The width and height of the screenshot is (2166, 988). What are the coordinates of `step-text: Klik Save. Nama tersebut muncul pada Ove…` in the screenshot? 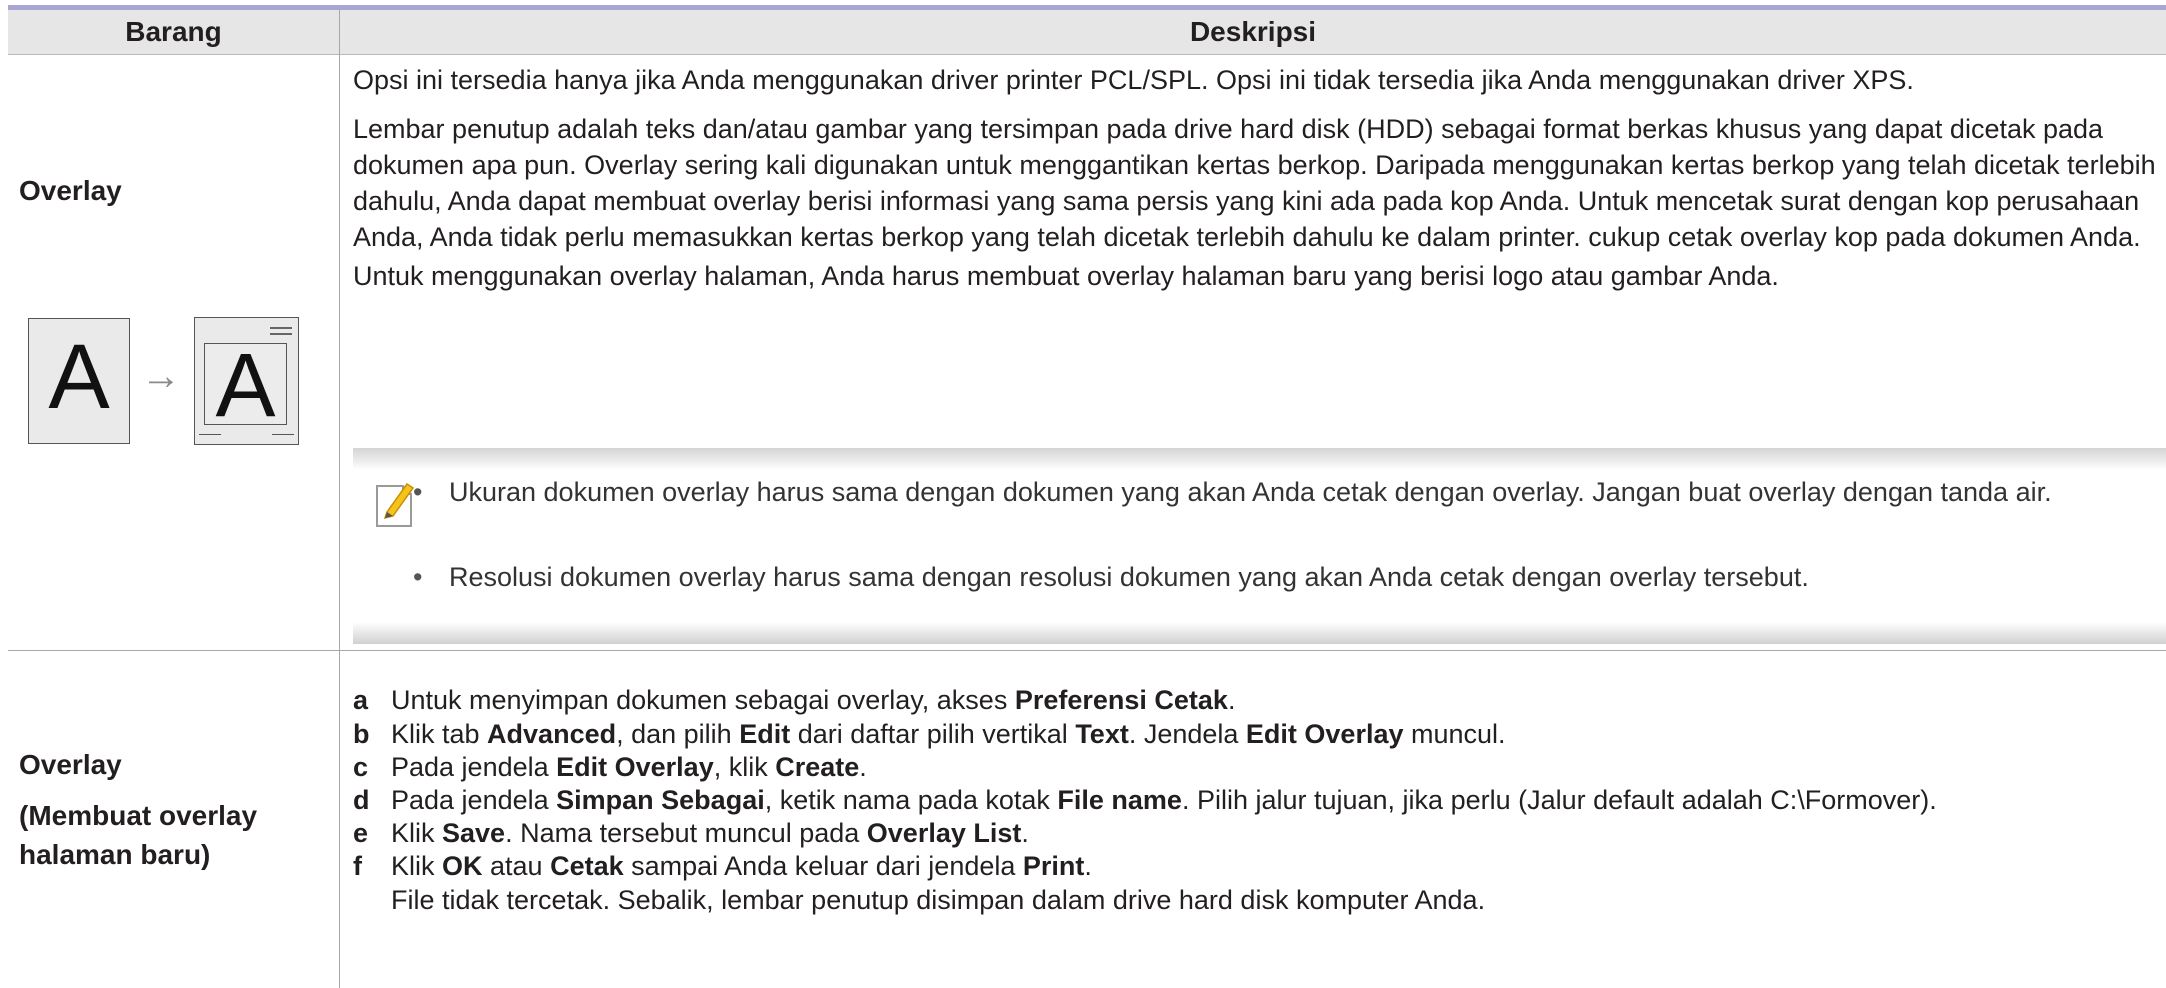 It's located at (710, 833).